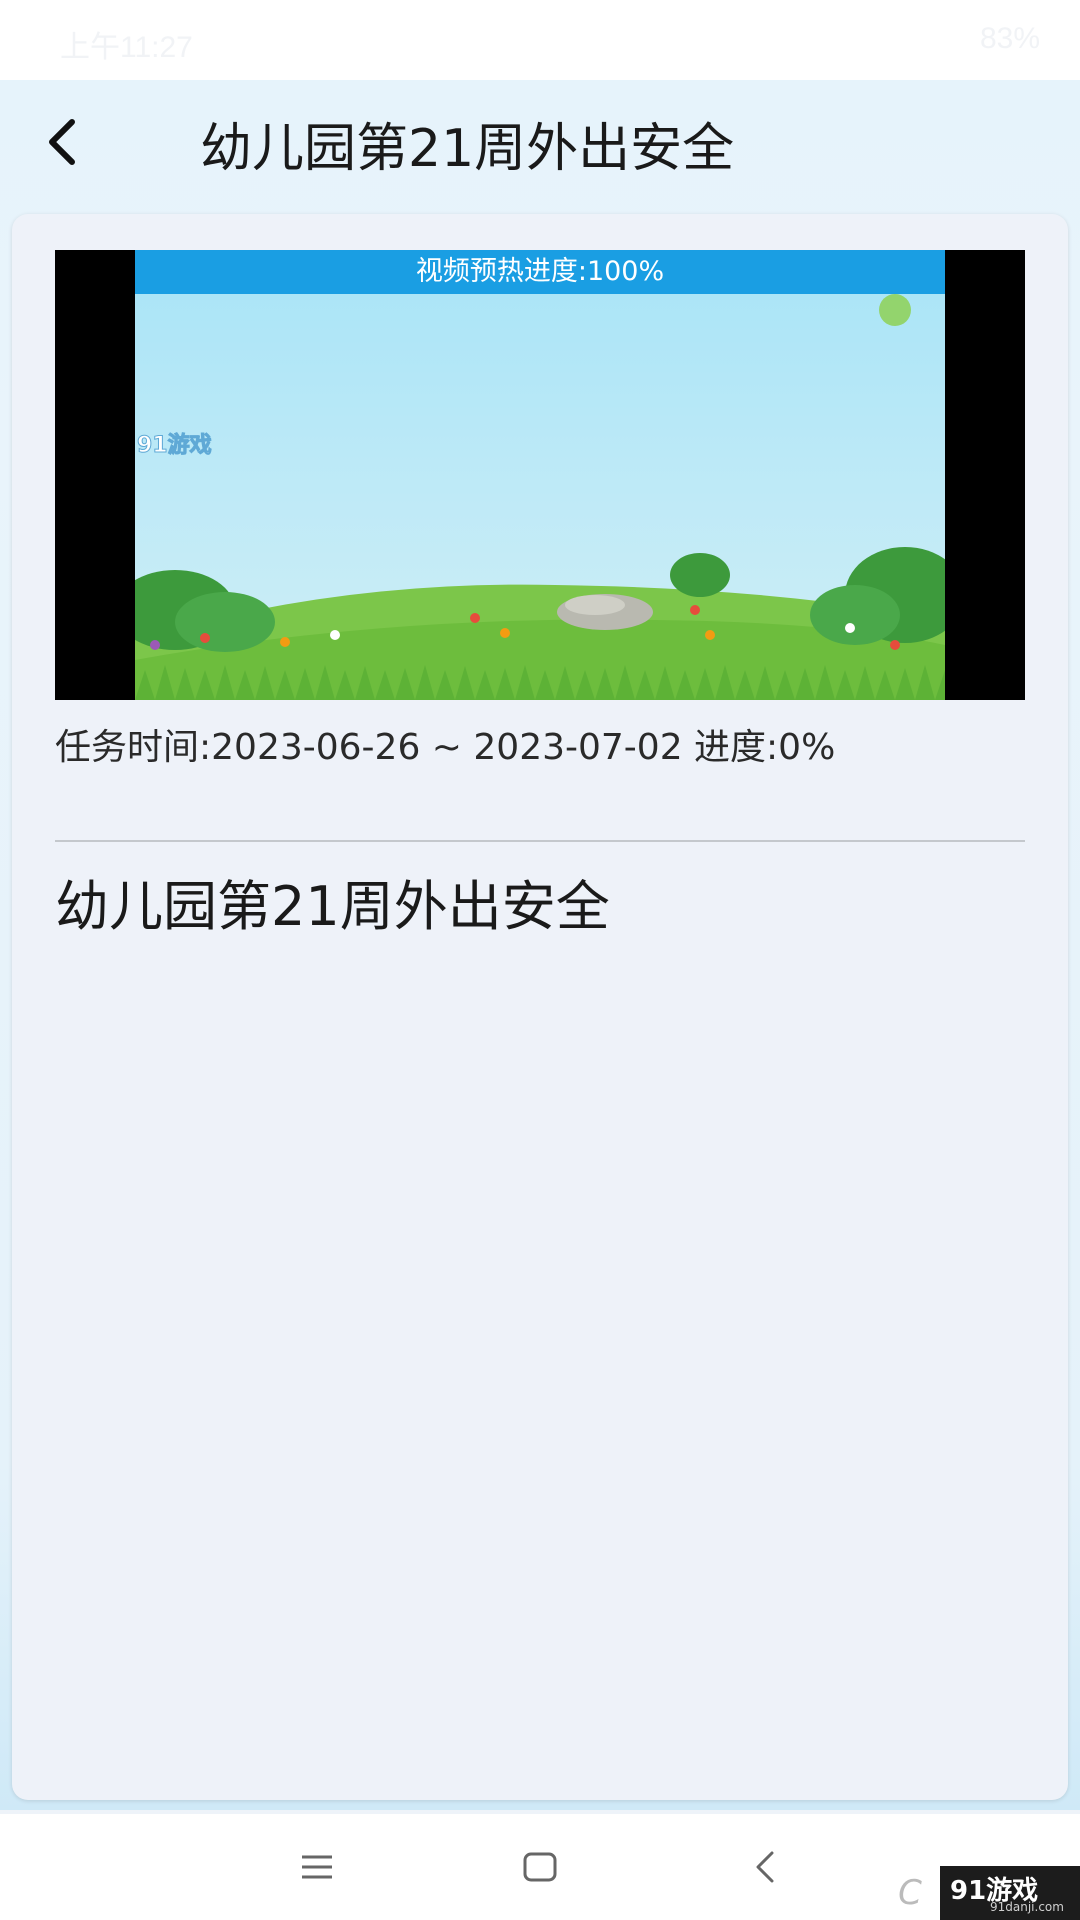 This screenshot has height=1920, width=1080. I want to click on video-preheat-banner: 视频预热进度:100%, so click(540, 272).